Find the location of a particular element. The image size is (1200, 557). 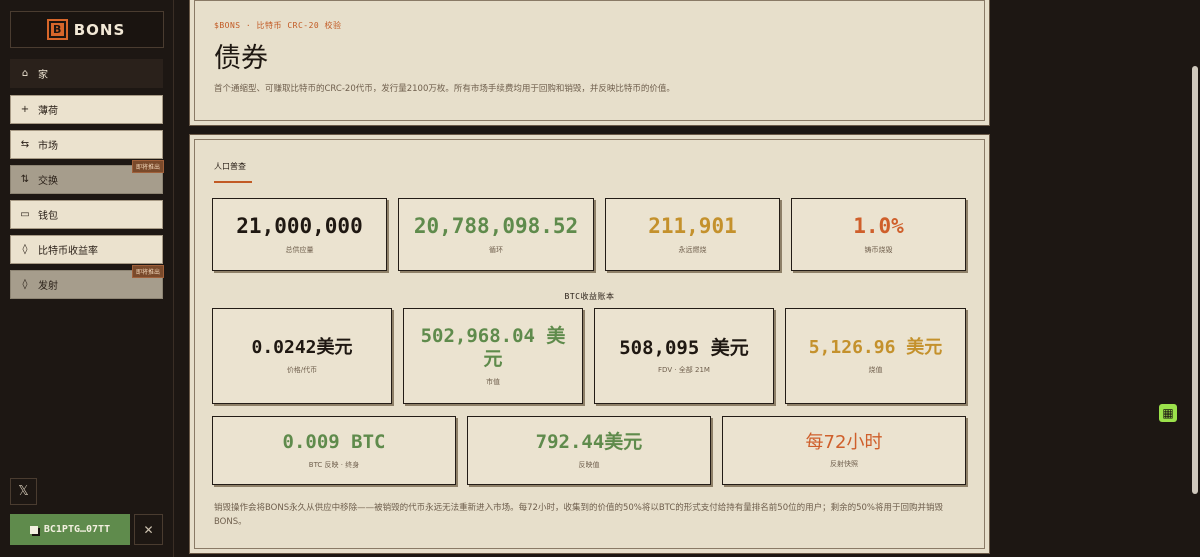

tab-census: 人口普查 is located at coordinates (230, 166).